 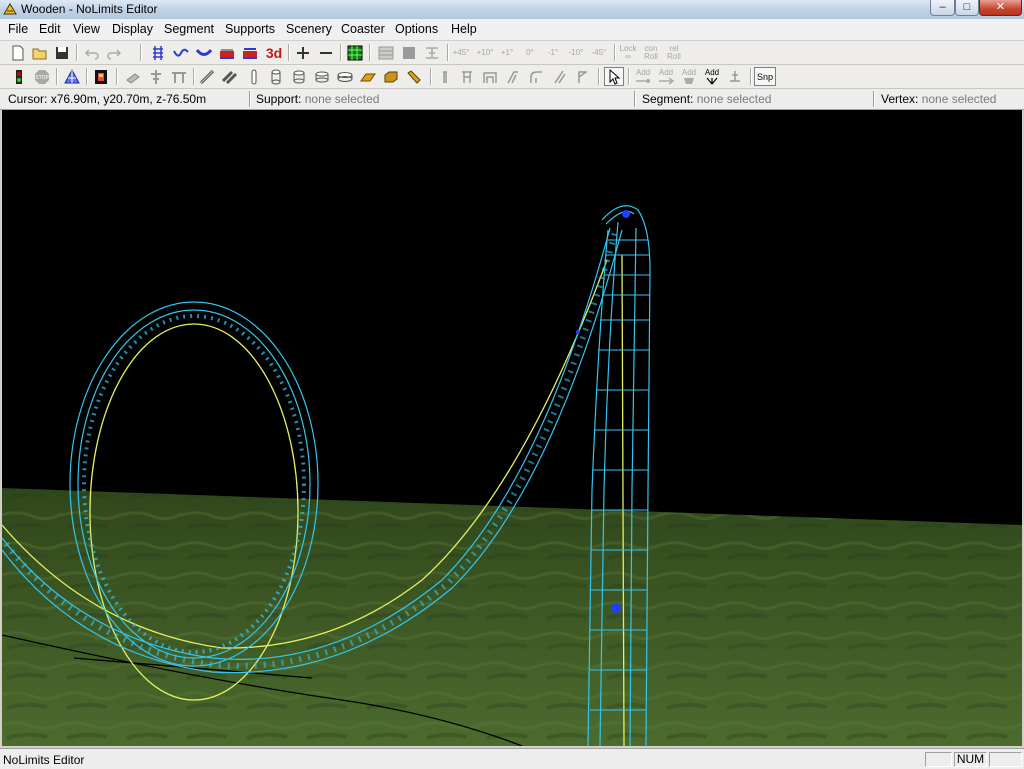 What do you see at coordinates (50, 29) in the screenshot?
I see `menu-edit: Edit` at bounding box center [50, 29].